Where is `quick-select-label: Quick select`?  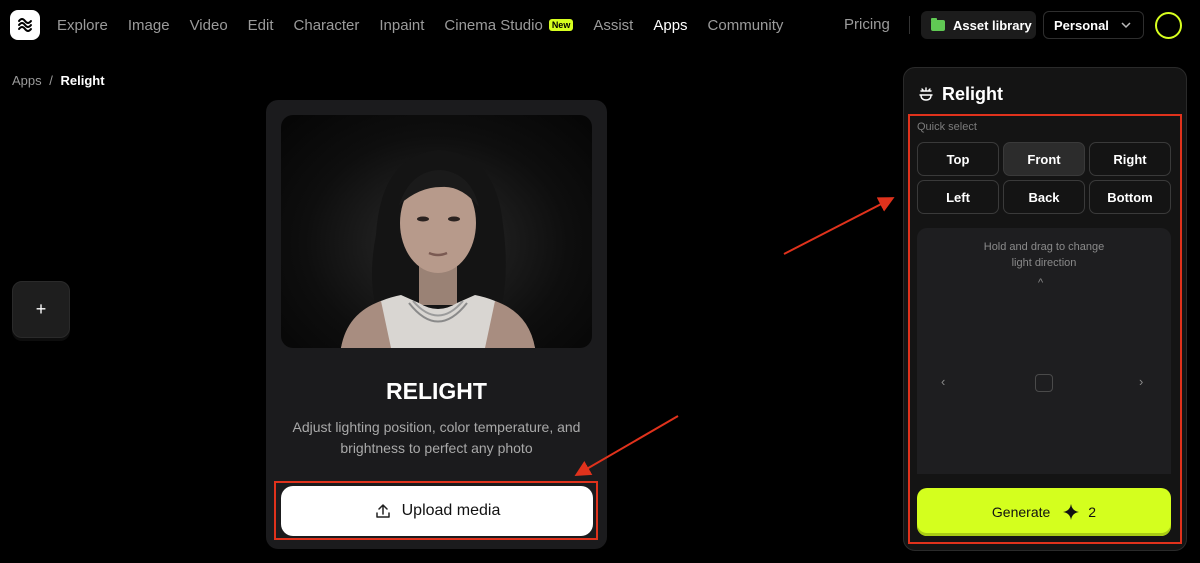 quick-select-label: Quick select is located at coordinates (947, 127).